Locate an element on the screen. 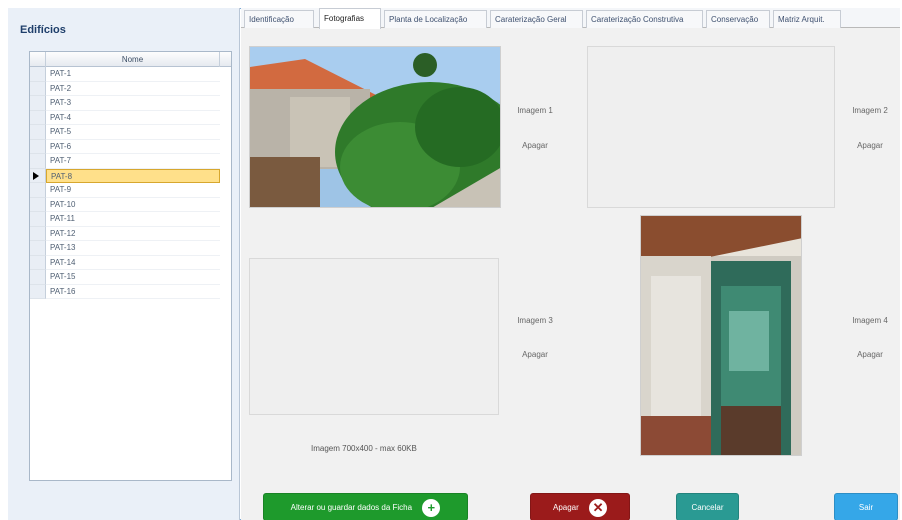 The image size is (902, 520). close-icon: ✕ is located at coordinates (598, 507).